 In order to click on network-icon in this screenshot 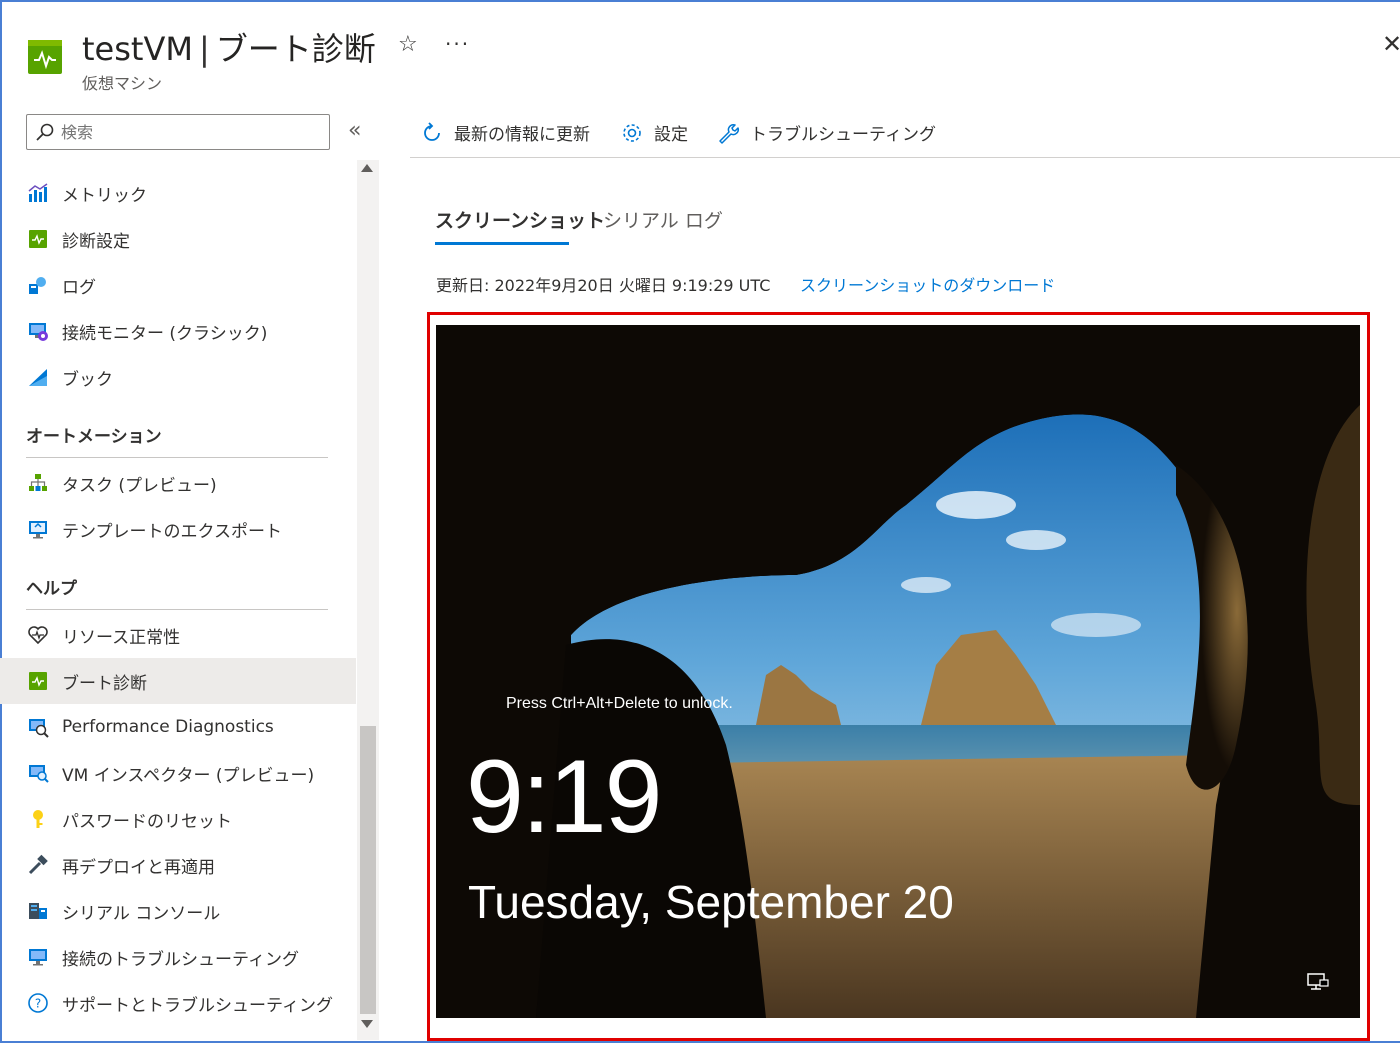, I will do `click(1318, 981)`.